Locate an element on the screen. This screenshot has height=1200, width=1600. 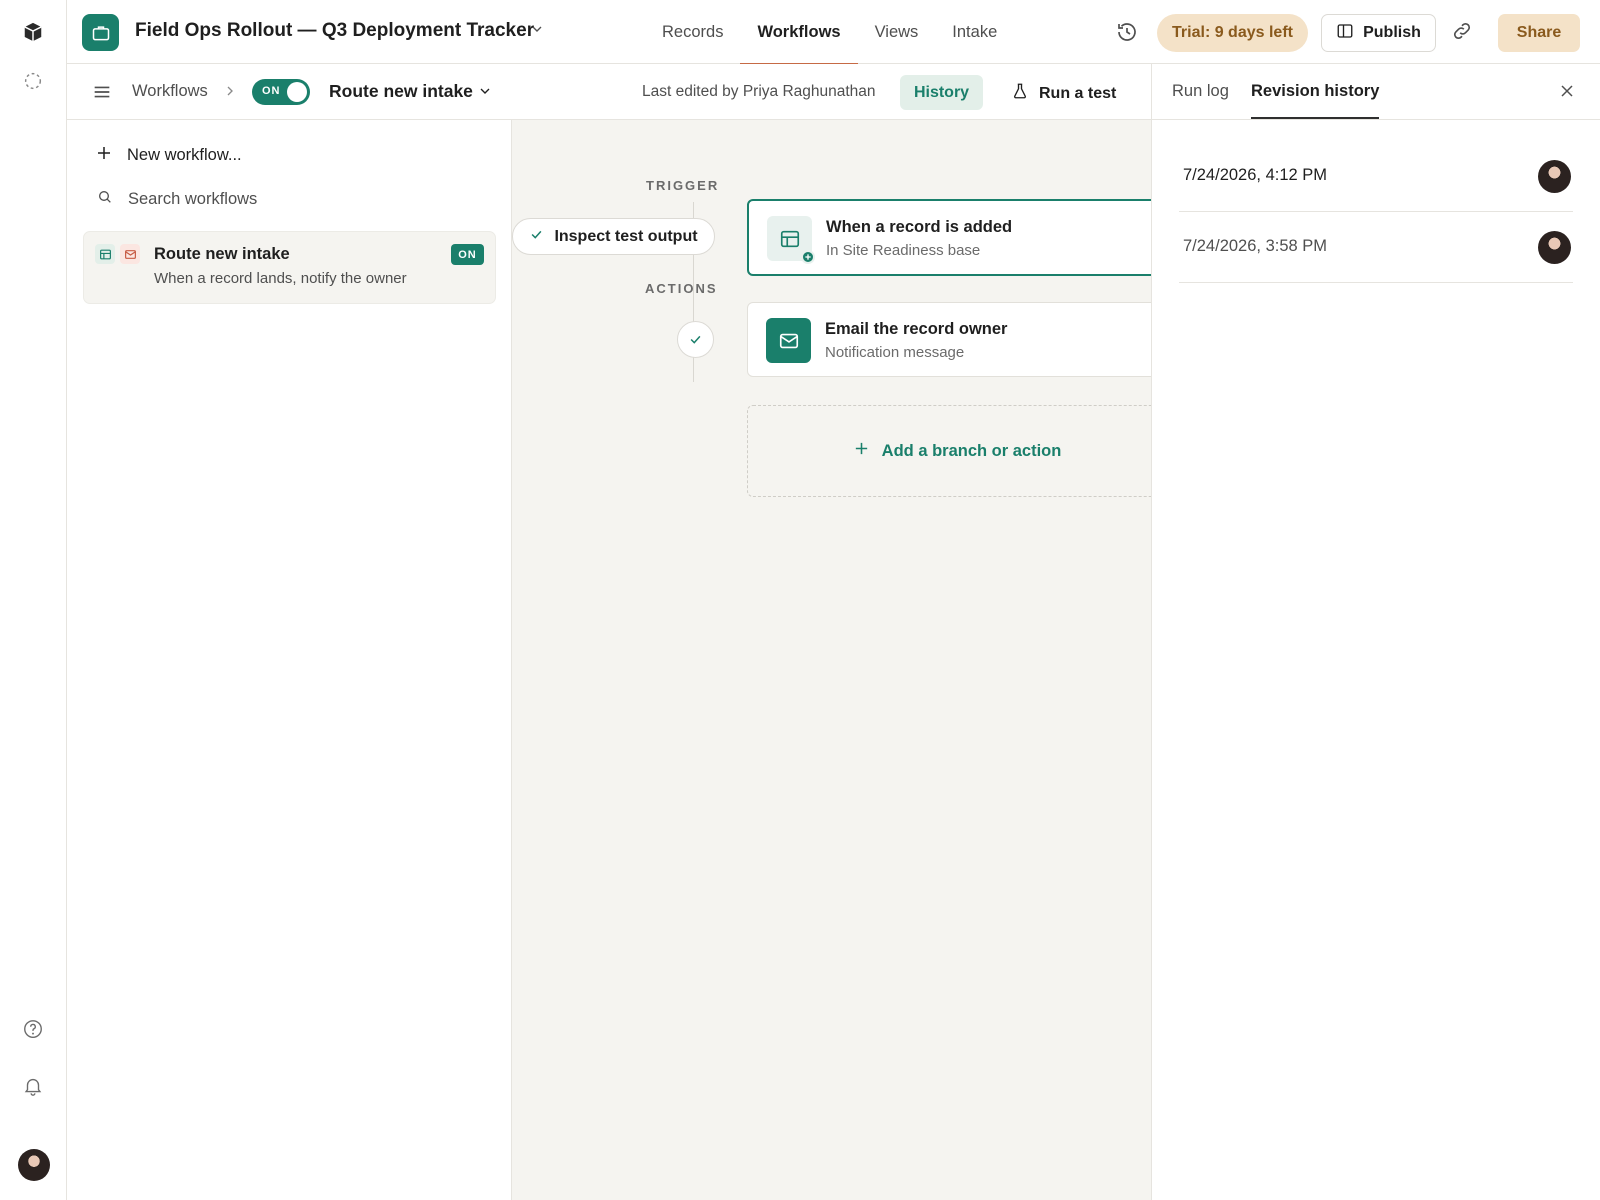
tab-intake: Intake is located at coordinates (974, 32).